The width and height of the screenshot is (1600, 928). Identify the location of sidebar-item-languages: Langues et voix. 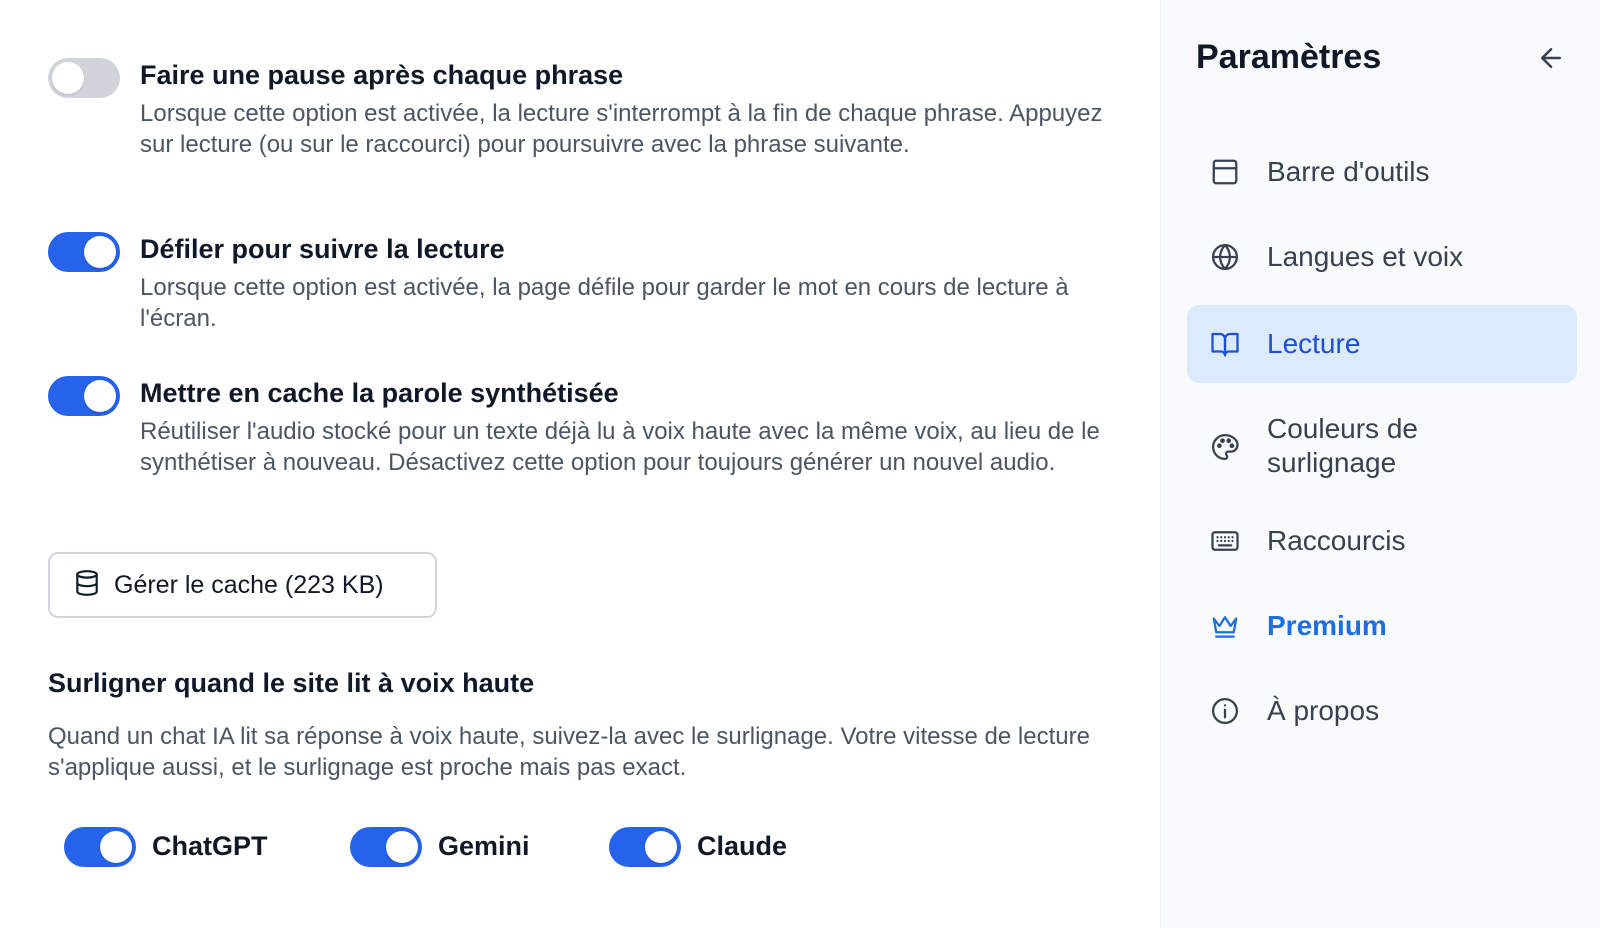
(1382, 257).